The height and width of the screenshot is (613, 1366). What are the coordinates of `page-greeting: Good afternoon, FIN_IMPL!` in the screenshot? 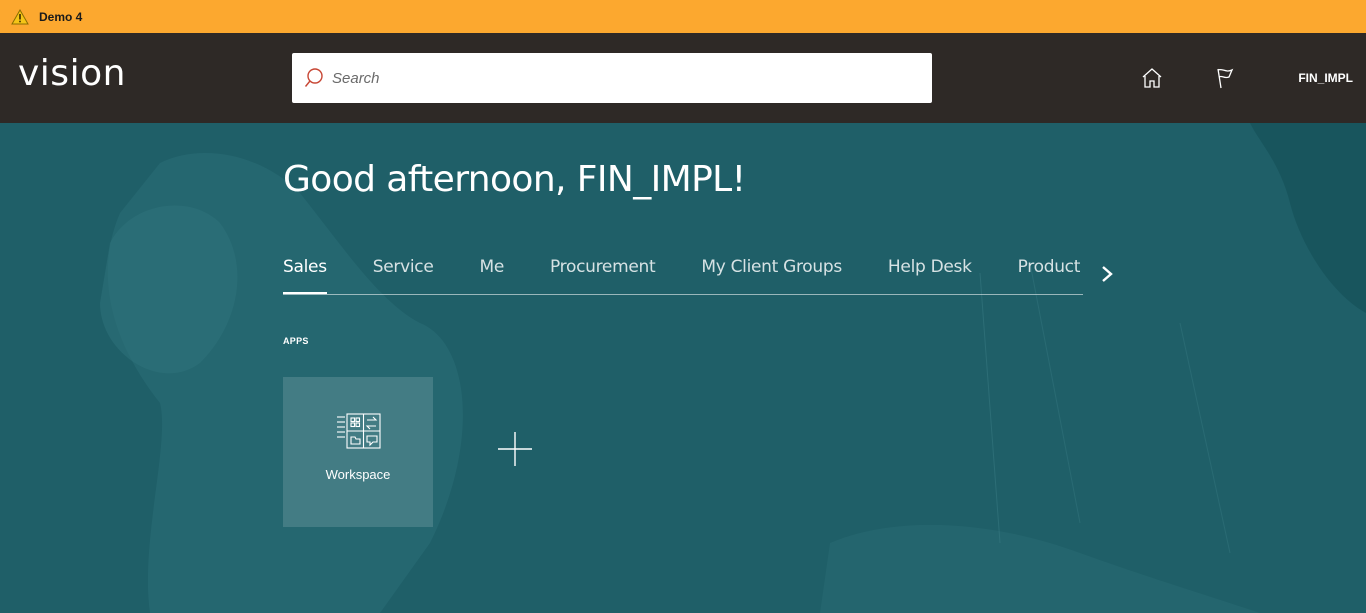 It's located at (514, 179).